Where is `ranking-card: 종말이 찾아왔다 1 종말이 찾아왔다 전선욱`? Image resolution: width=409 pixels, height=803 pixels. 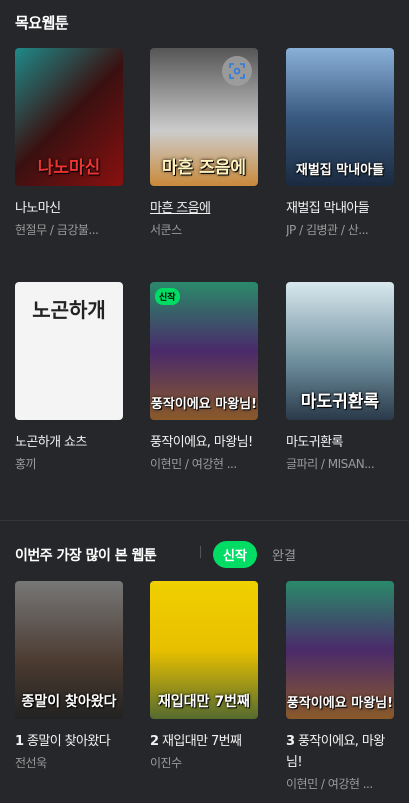
ranking-card: 종말이 찾아왔다 1 종말이 찾아왔다 전선욱 is located at coordinates (69, 676).